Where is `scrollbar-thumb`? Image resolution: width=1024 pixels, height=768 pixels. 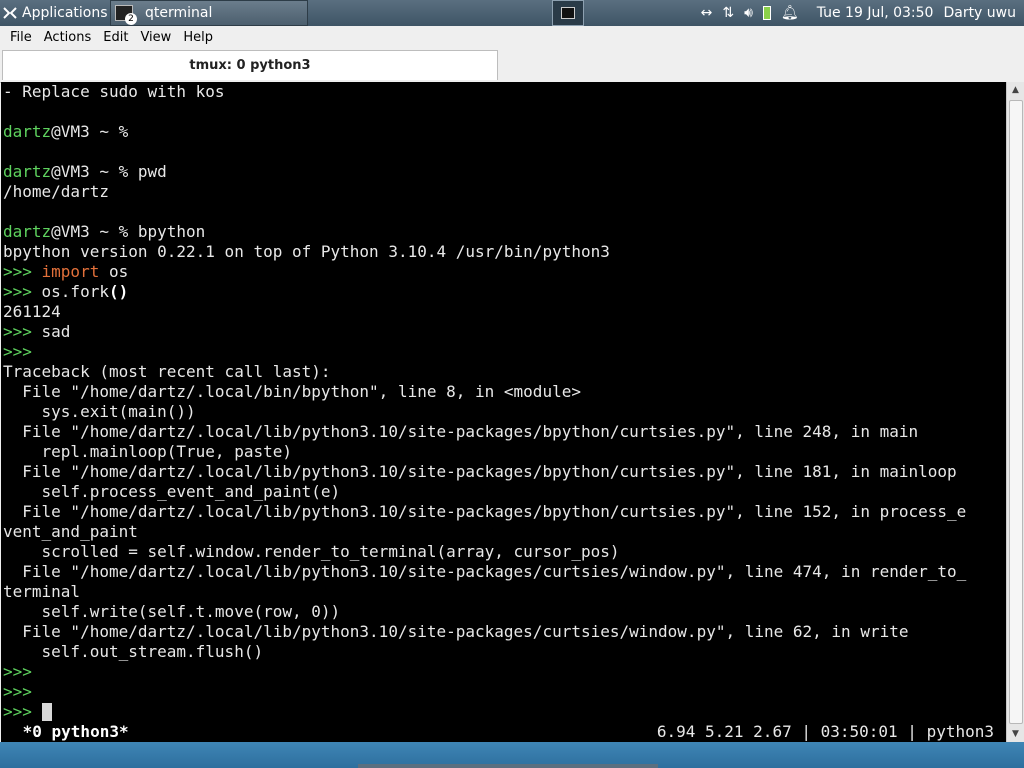
scrollbar-thumb is located at coordinates (1016, 412).